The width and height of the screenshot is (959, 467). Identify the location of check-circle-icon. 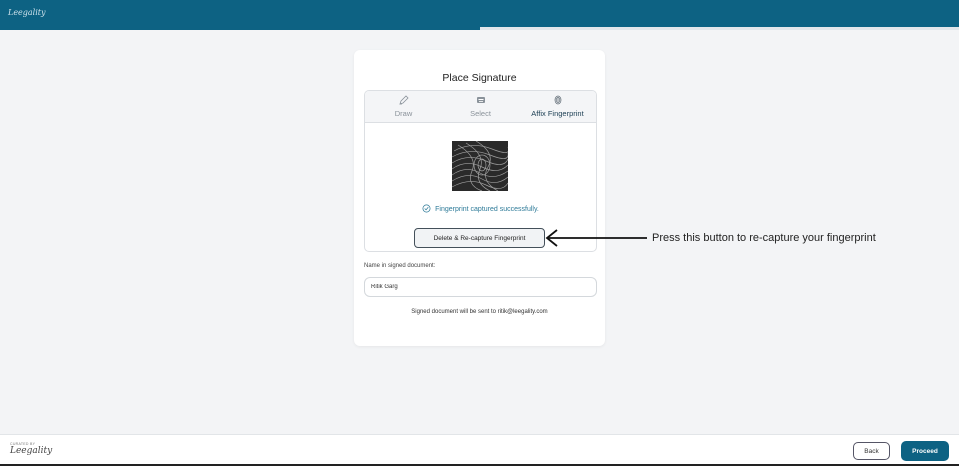
(426, 209).